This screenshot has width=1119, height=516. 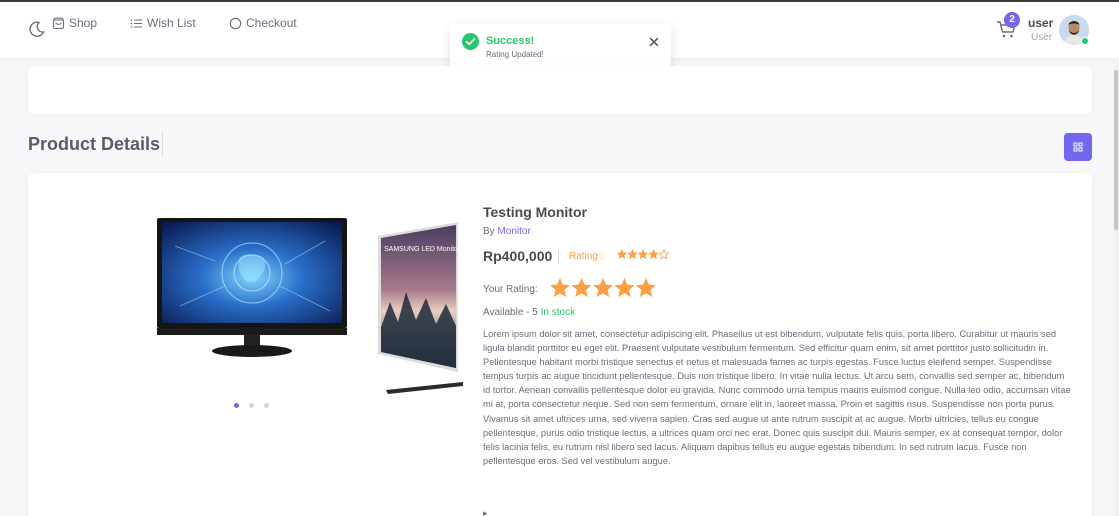 I want to click on more-content-hint: ▸, so click(x=485, y=512).